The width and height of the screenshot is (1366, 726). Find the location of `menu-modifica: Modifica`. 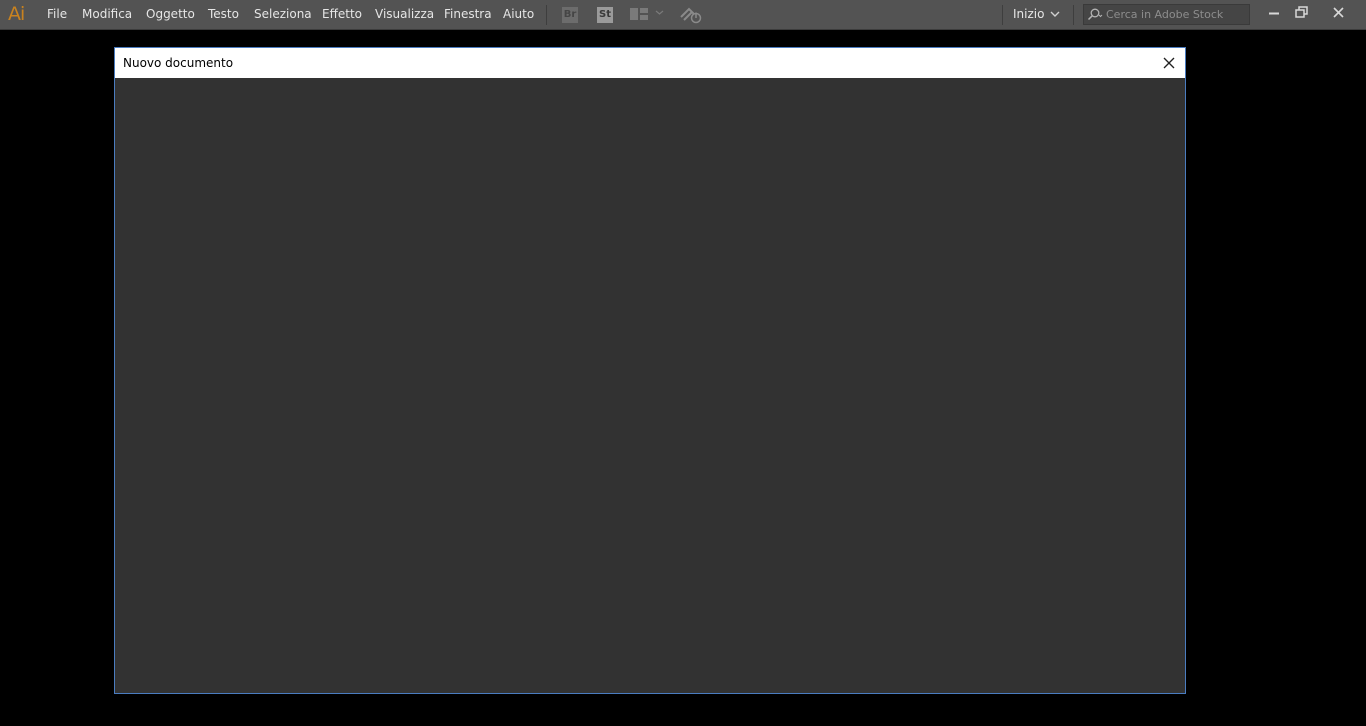

menu-modifica: Modifica is located at coordinates (107, 14).